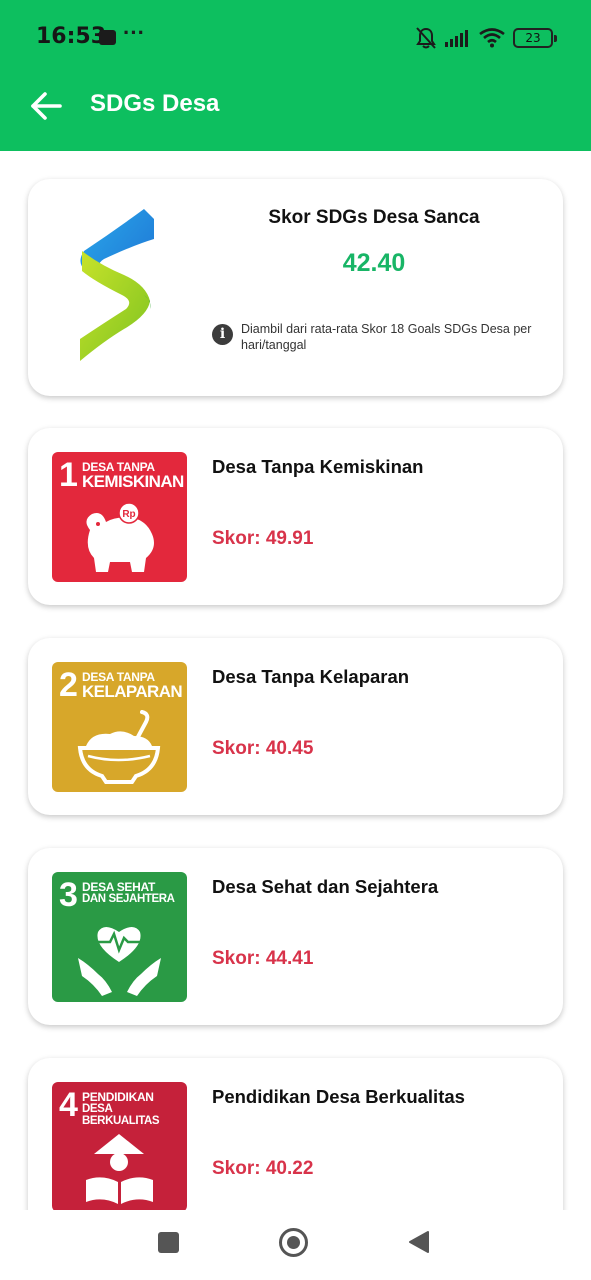 Image resolution: width=591 pixels, height=1280 pixels. What do you see at coordinates (374, 217) in the screenshot?
I see `summary-title: Skor SDGs Desa Sanca` at bounding box center [374, 217].